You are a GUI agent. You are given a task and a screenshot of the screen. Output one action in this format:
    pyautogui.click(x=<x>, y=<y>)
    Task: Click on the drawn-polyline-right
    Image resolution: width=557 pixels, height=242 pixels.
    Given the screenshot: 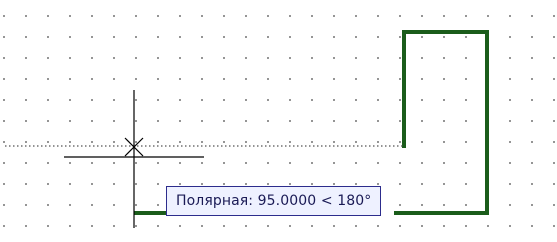 What is the action you would take?
    pyautogui.click(x=441, y=122)
    